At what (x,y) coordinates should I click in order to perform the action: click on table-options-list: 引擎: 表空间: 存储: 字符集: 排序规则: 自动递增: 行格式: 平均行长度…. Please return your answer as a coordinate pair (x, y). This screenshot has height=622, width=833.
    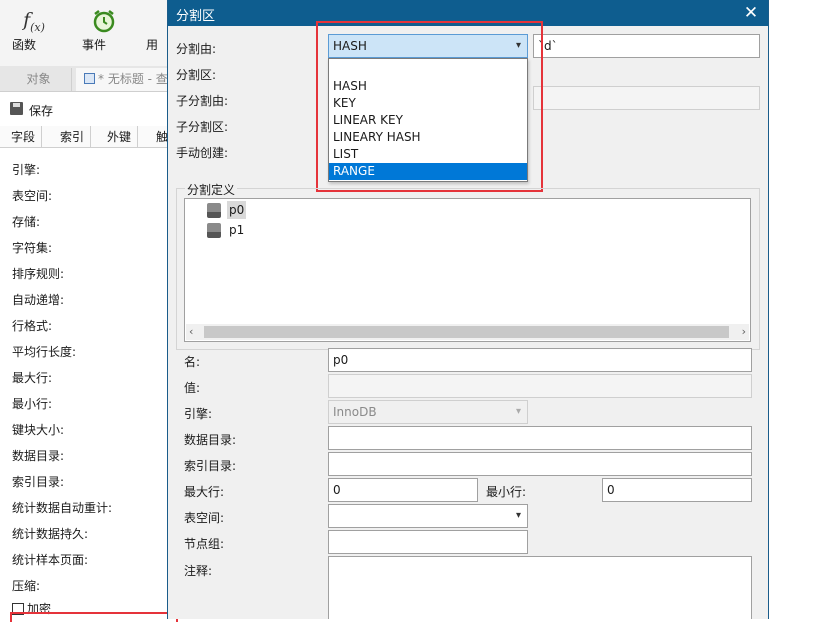
    Looking at the image, I should click on (62, 381).